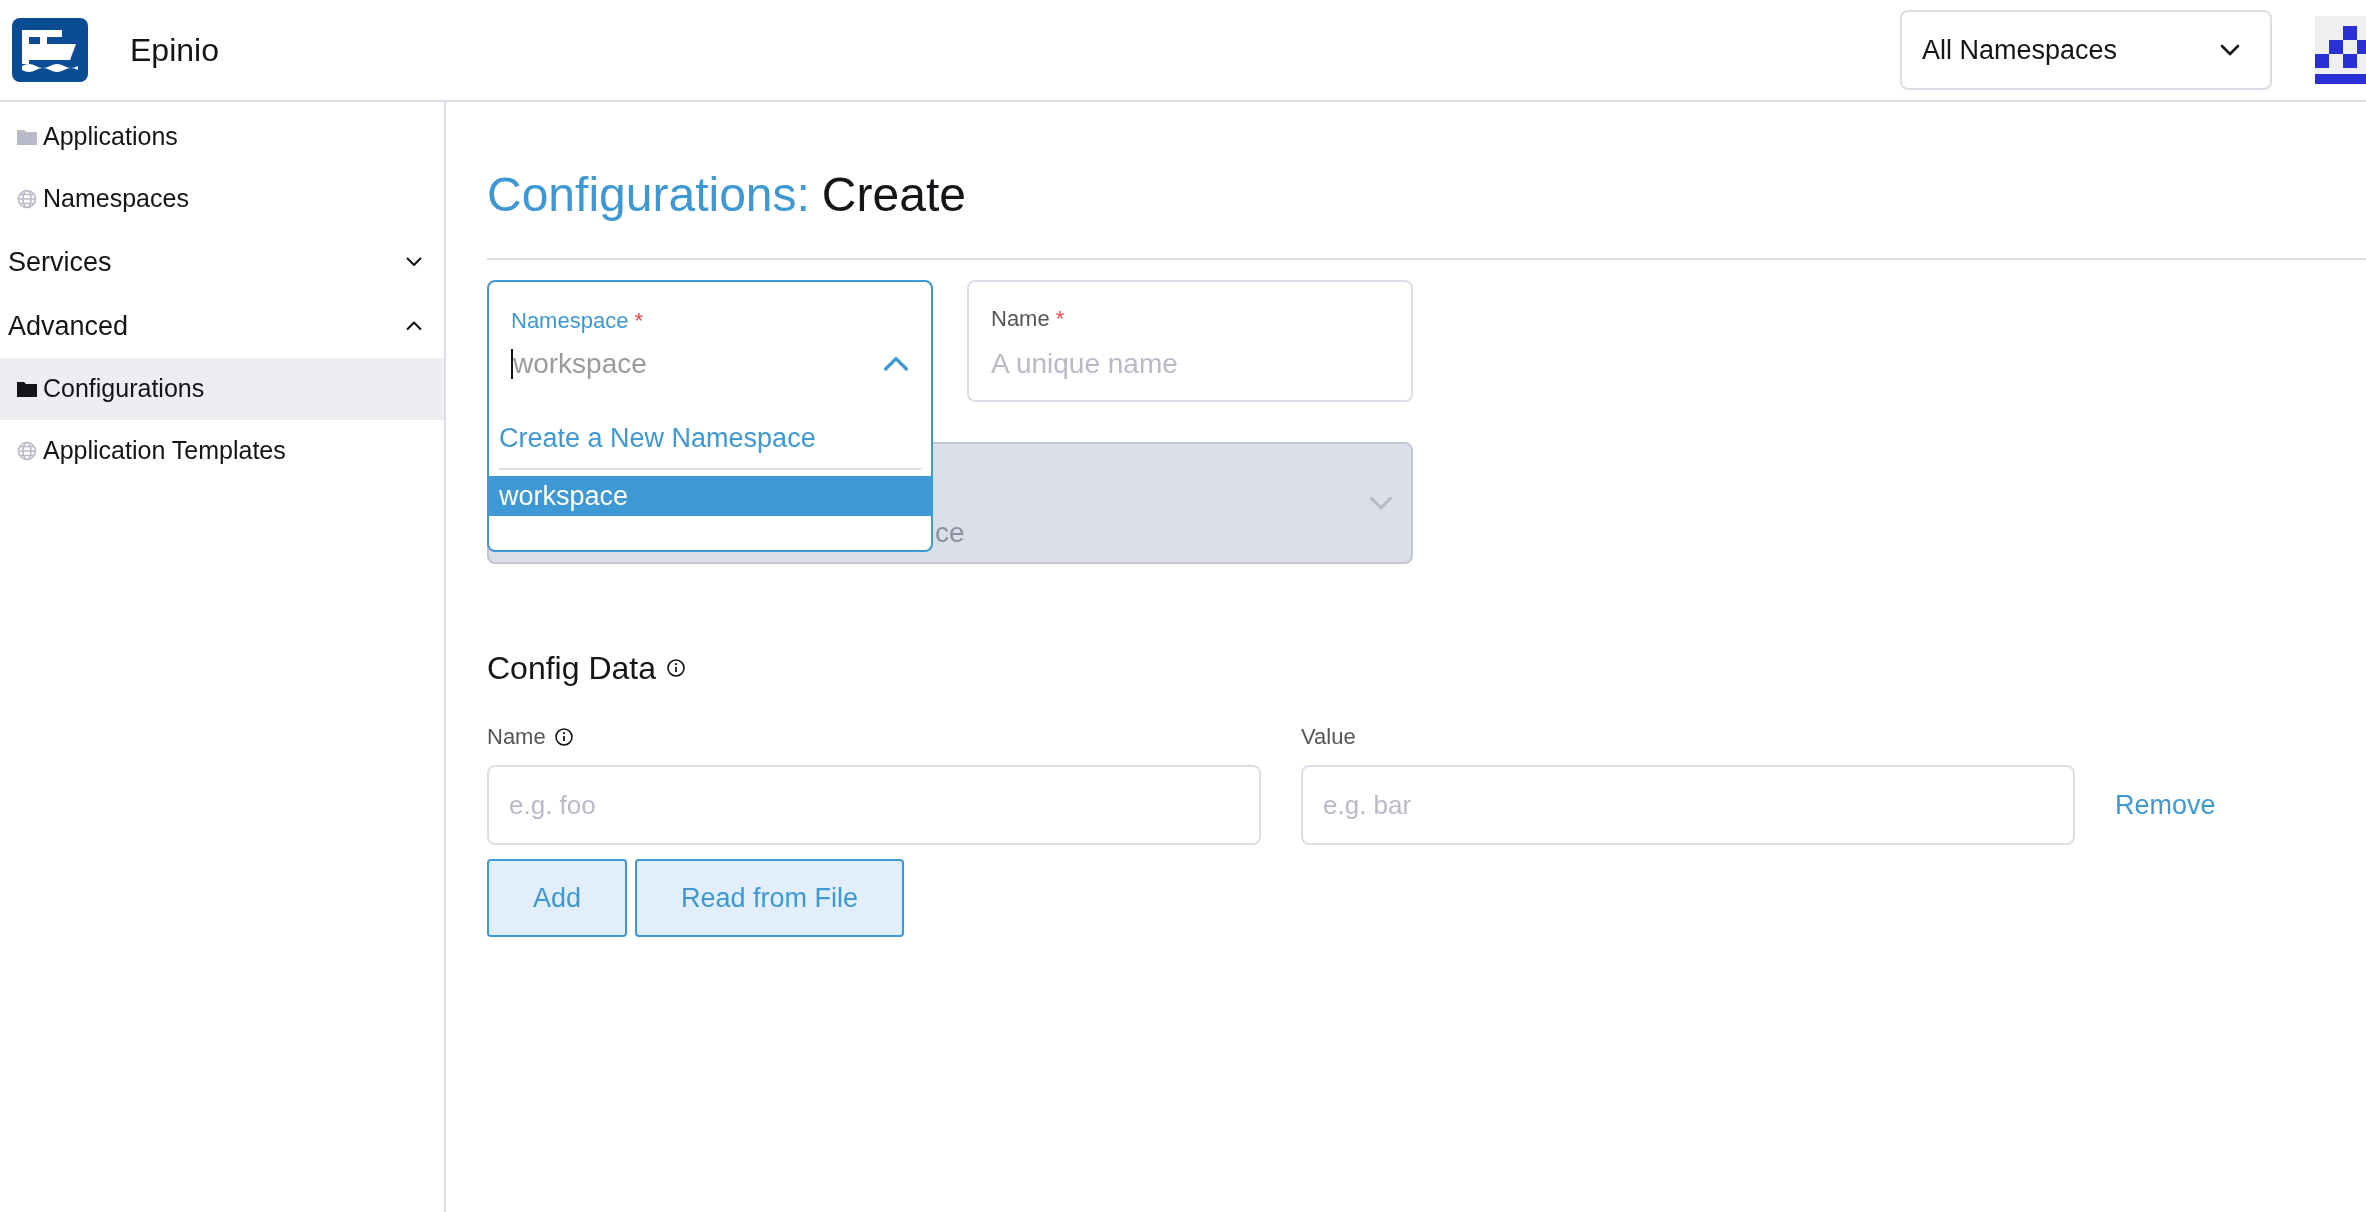 The image size is (2366, 1212). I want to click on page-title: Create, so click(893, 195).